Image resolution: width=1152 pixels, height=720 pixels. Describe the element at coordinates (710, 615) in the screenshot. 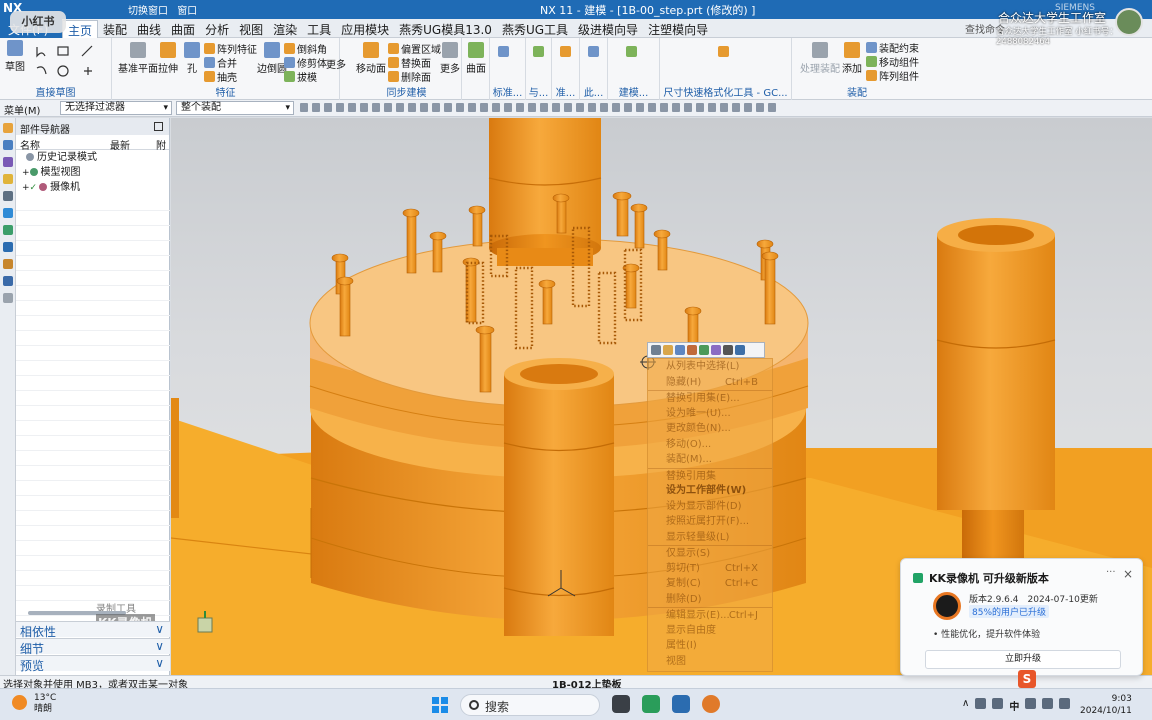

I see `menu-item-edit-display: 编辑显示(E)... Ctrl+J` at that location.